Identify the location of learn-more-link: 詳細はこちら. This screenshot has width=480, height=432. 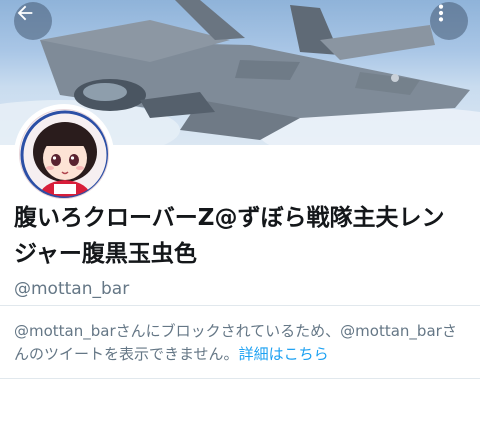
(284, 354).